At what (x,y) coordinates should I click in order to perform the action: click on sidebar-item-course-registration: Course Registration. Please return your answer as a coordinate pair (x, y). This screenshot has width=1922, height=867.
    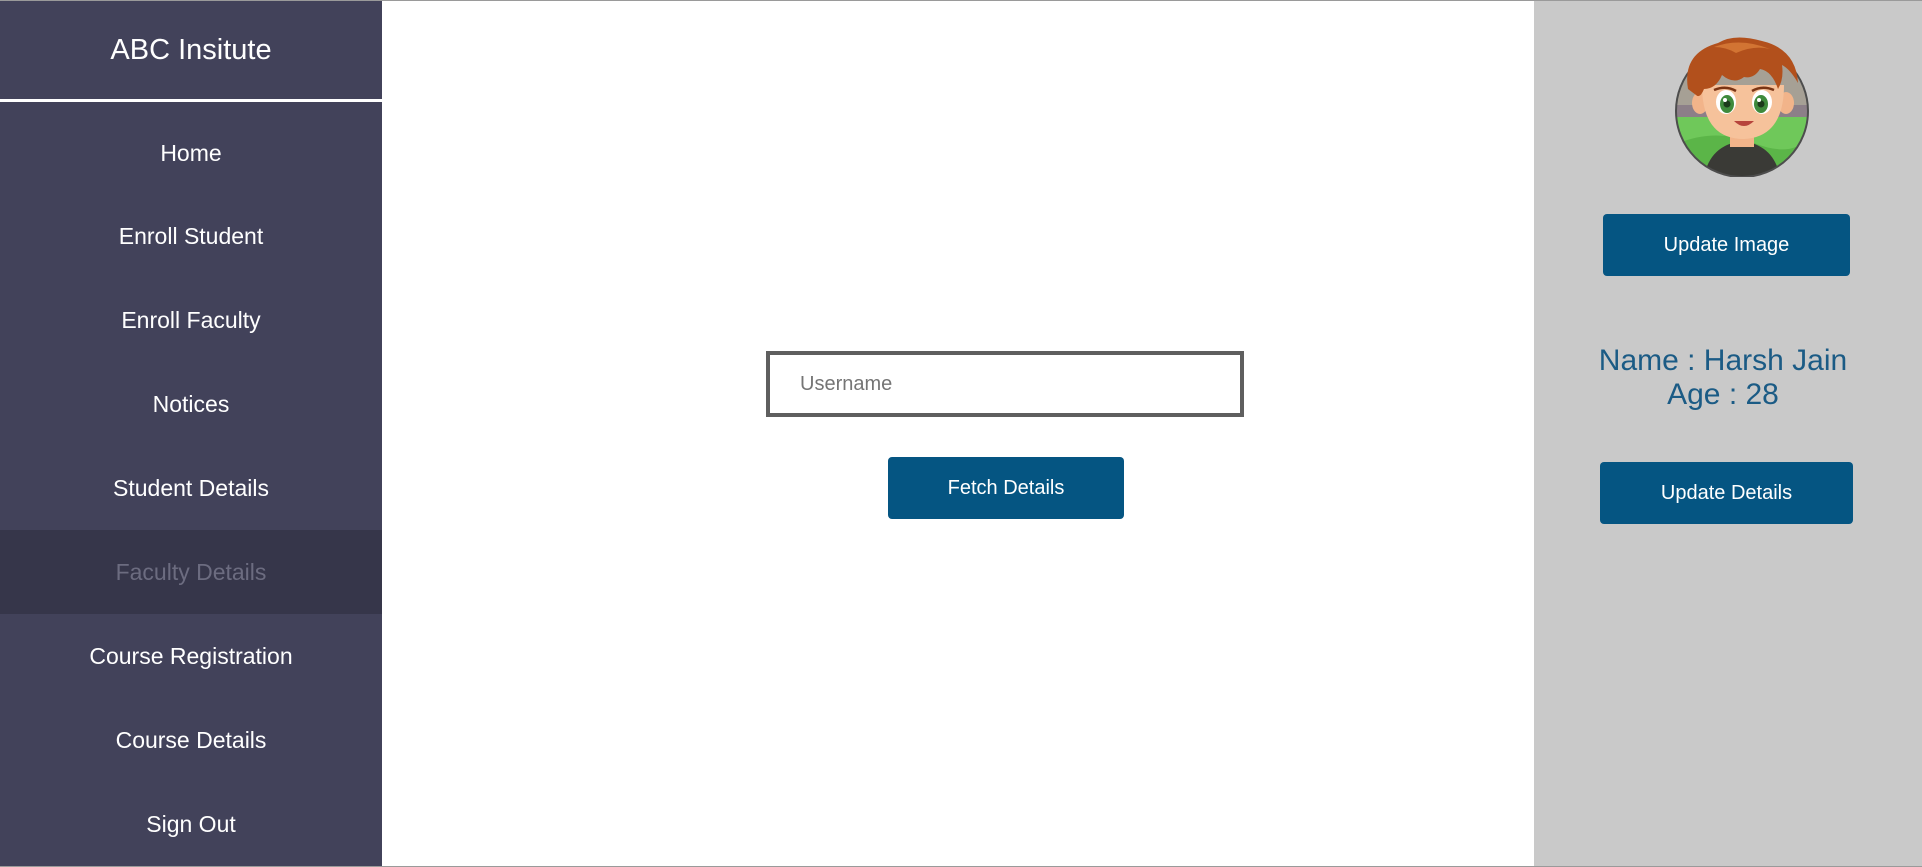
    Looking at the image, I should click on (191, 656).